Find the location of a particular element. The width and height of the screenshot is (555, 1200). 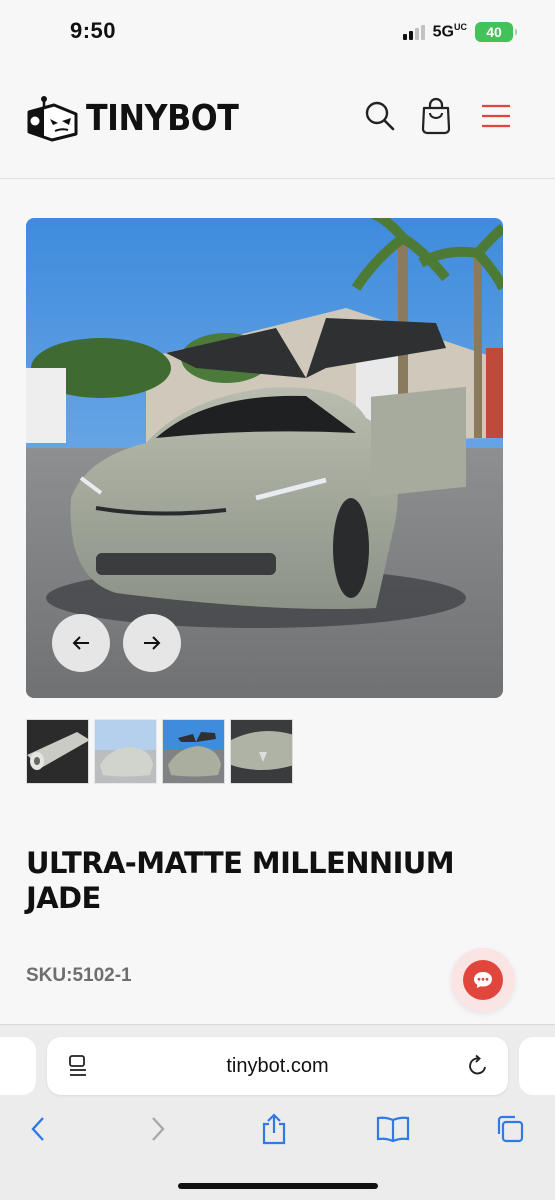

site-header: TINYBOT is located at coordinates (277, 122).